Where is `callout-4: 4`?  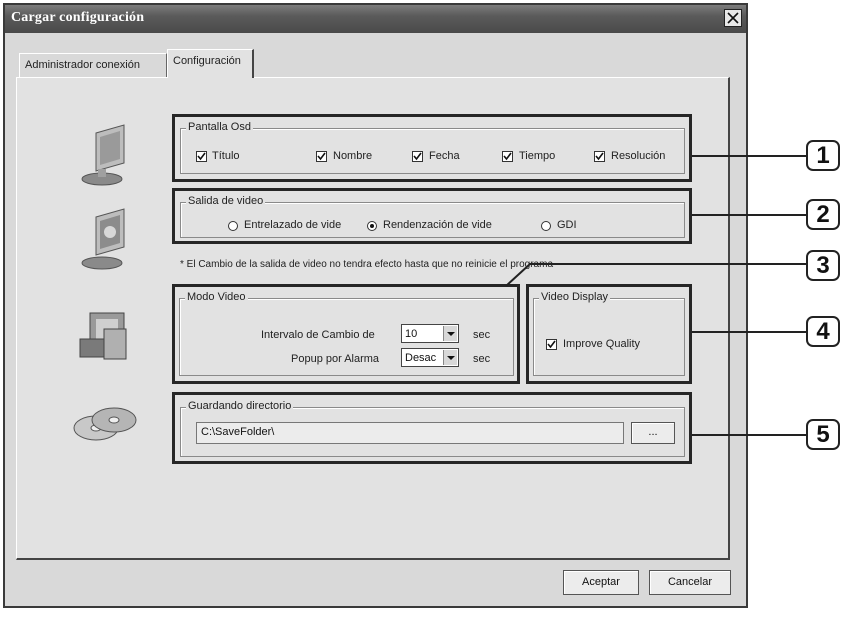 callout-4: 4 is located at coordinates (823, 331).